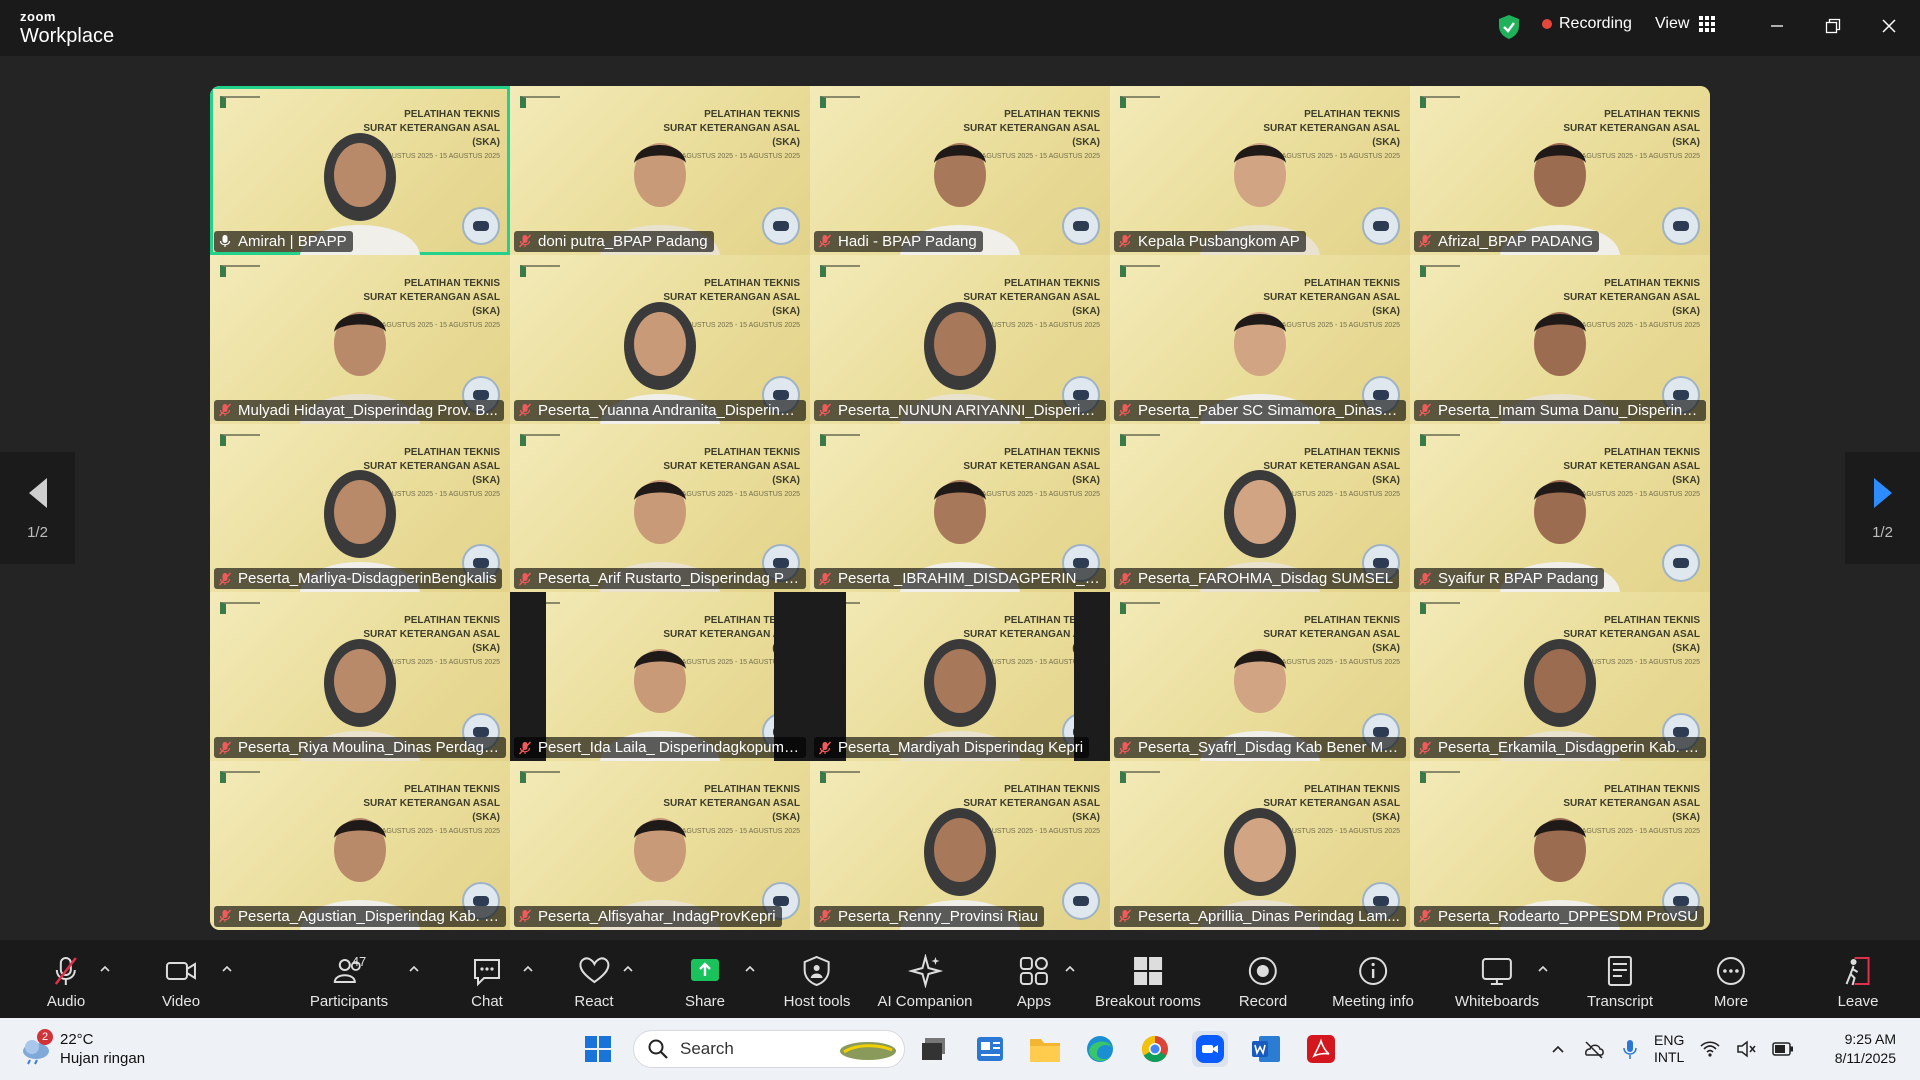 This screenshot has height=1080, width=1920. Describe the element at coordinates (648, 916) in the screenshot. I see `participant-name-label: Peserta_Alfisyahar_IndagProvKepri` at that location.